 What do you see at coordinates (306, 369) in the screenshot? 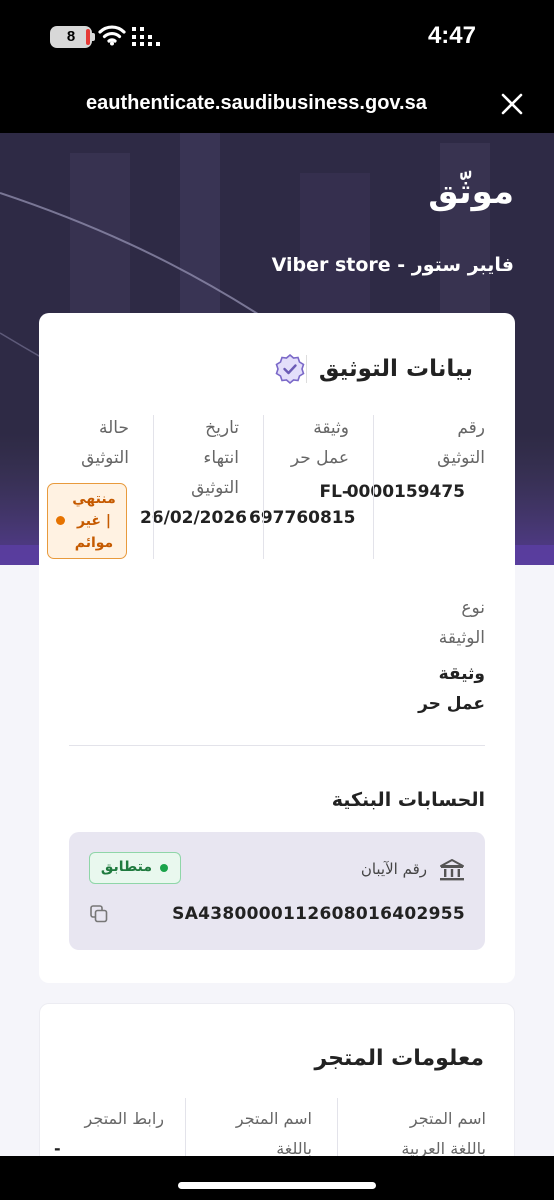
I see `header-separator` at bounding box center [306, 369].